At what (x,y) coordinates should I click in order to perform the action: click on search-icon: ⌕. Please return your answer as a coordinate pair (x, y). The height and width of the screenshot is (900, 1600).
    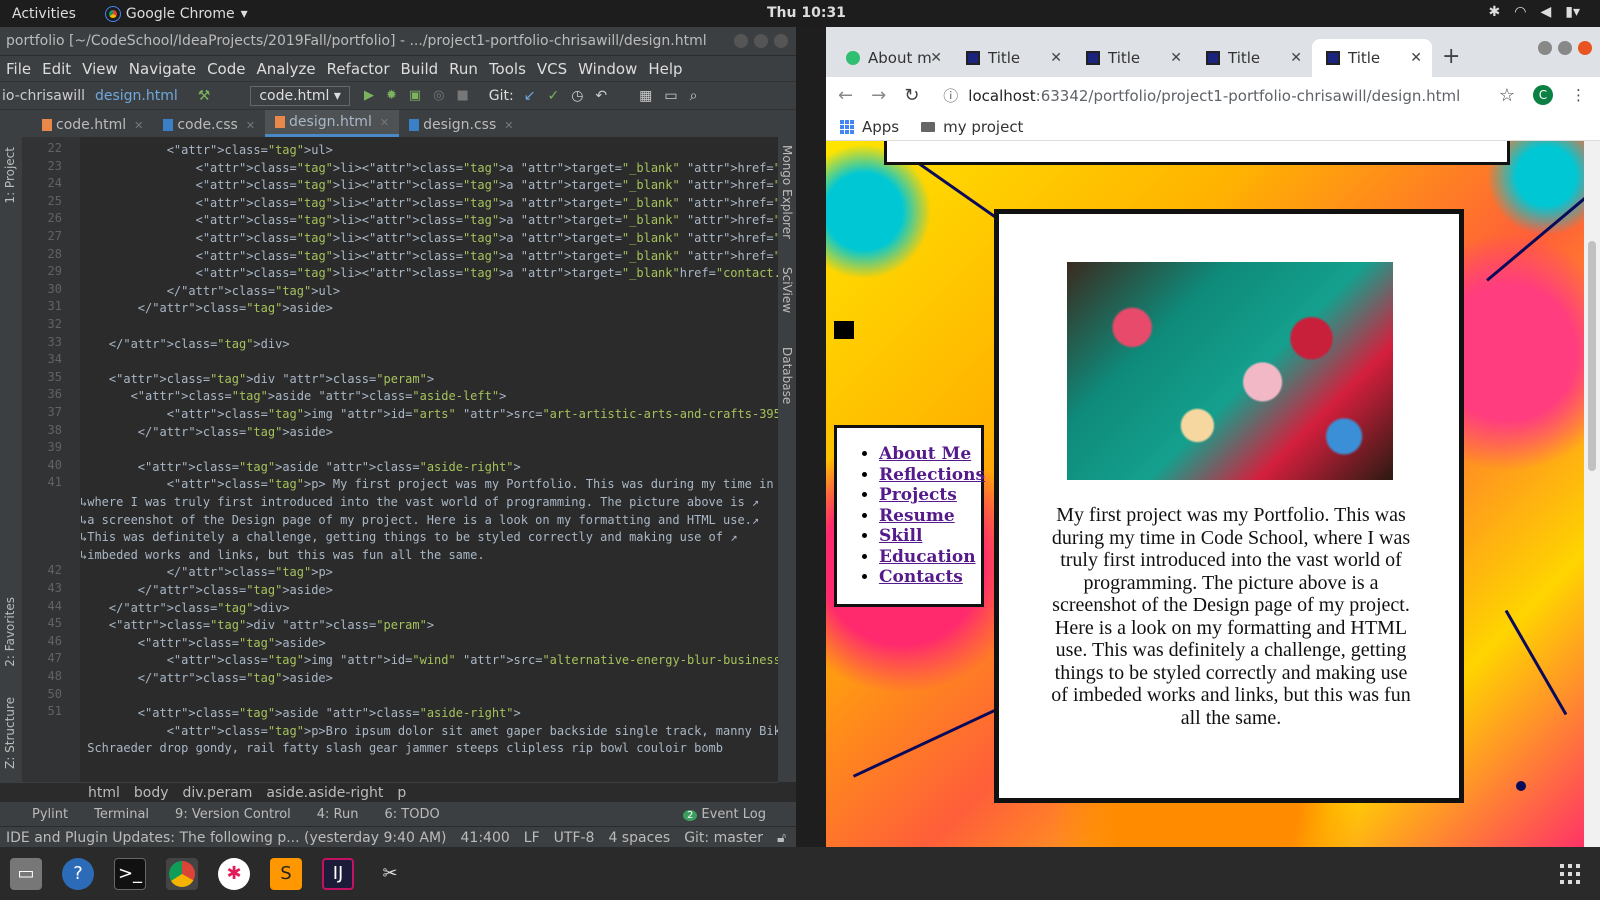
    Looking at the image, I should click on (694, 96).